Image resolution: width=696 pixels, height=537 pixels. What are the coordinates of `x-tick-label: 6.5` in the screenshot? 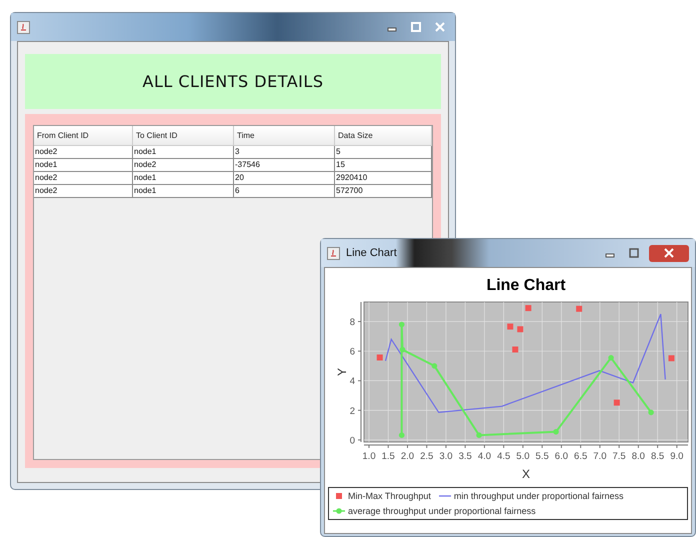 It's located at (581, 456).